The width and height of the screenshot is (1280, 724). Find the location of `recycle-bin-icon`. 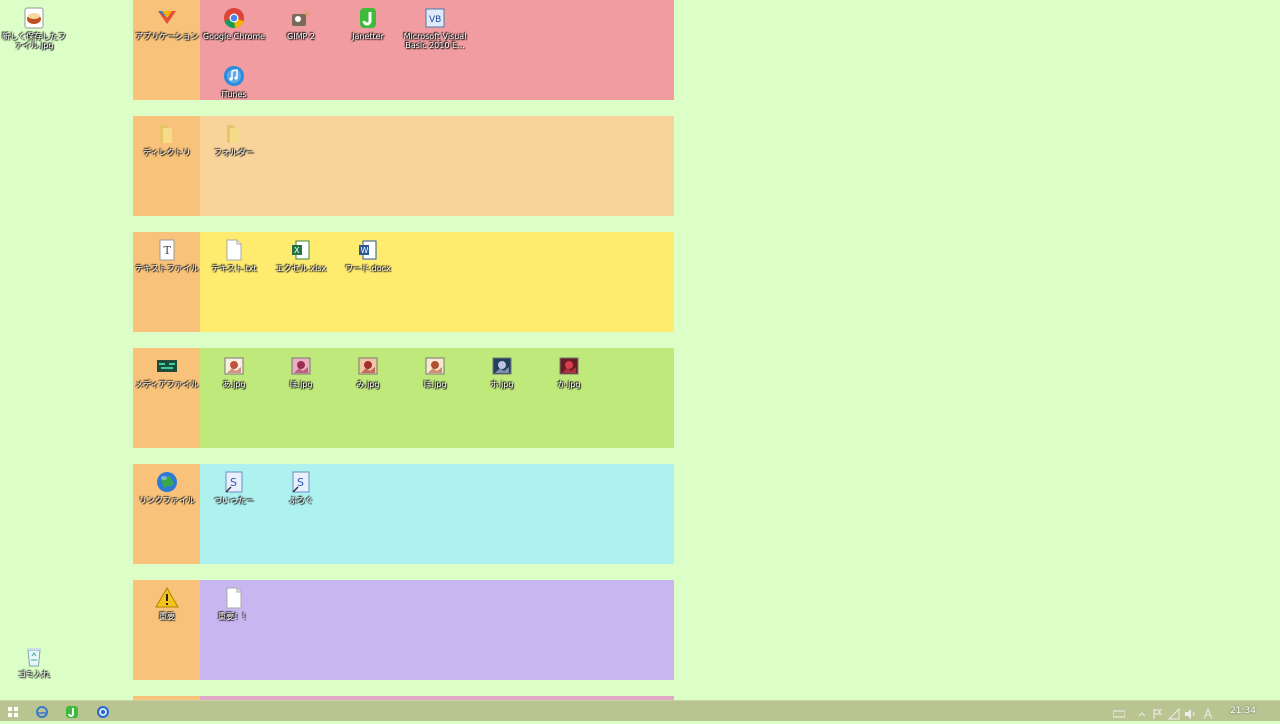

recycle-bin-icon is located at coordinates (34, 656).